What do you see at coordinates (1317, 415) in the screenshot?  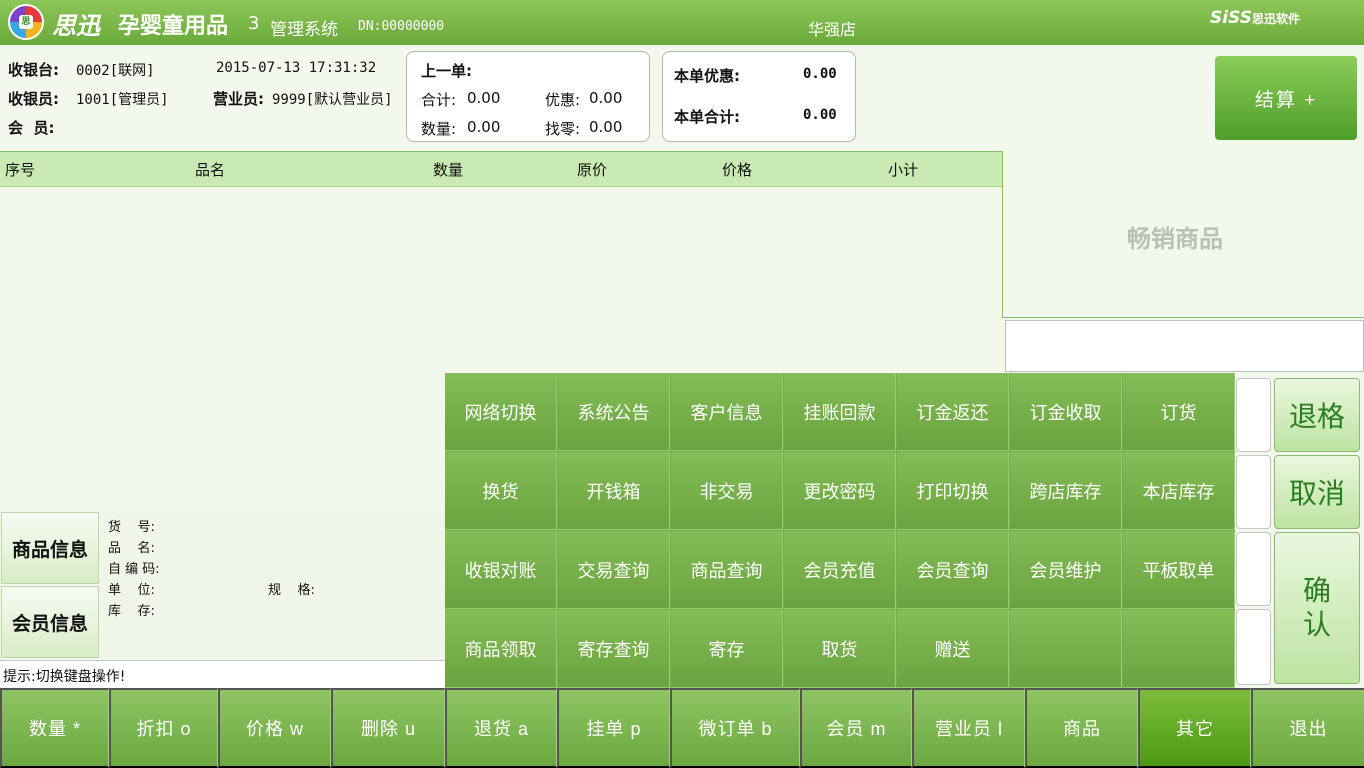 I see `backspace-button: 退格` at bounding box center [1317, 415].